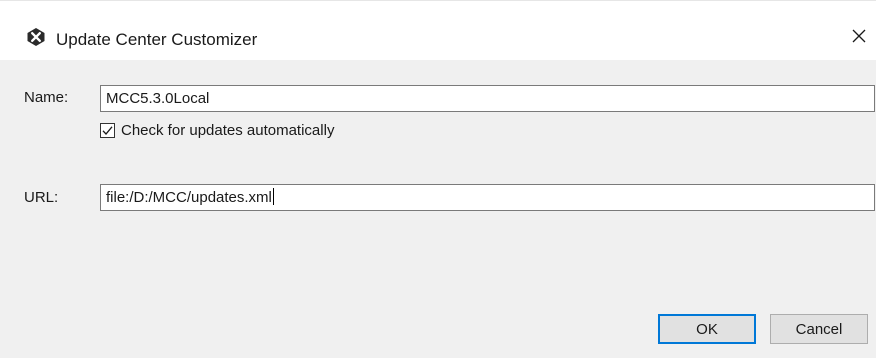  I want to click on url-input: file:/D:/MCC/updates.xml, so click(487, 197).